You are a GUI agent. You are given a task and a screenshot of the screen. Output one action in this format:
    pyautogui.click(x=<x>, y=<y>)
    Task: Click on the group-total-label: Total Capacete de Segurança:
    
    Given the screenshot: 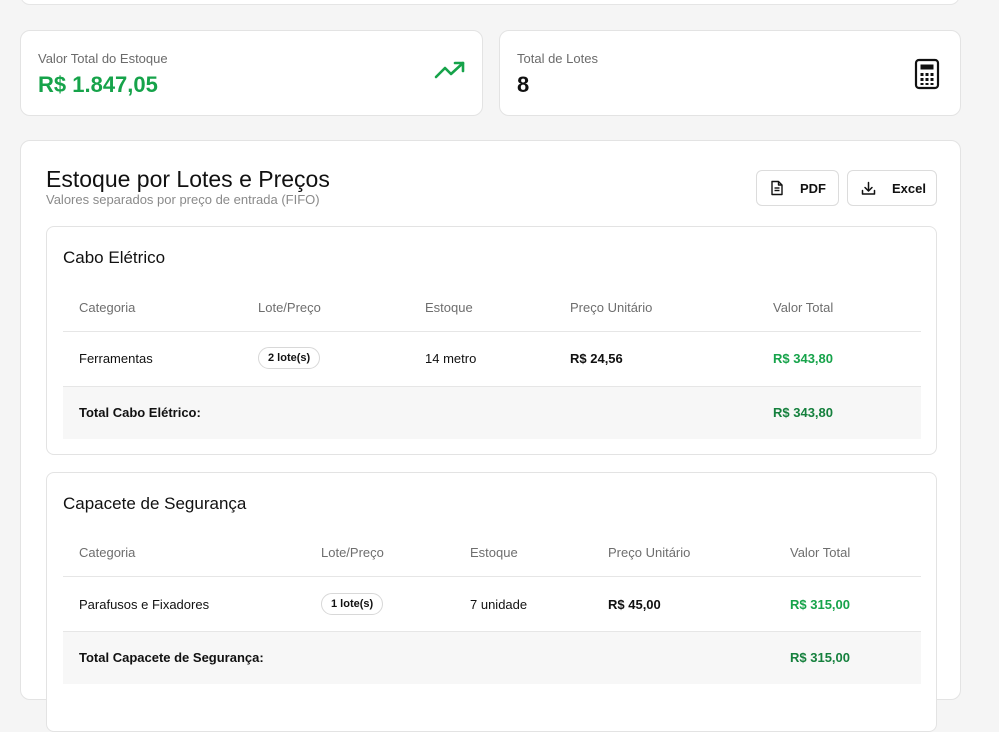 What is the action you would take?
    pyautogui.click(x=171, y=657)
    